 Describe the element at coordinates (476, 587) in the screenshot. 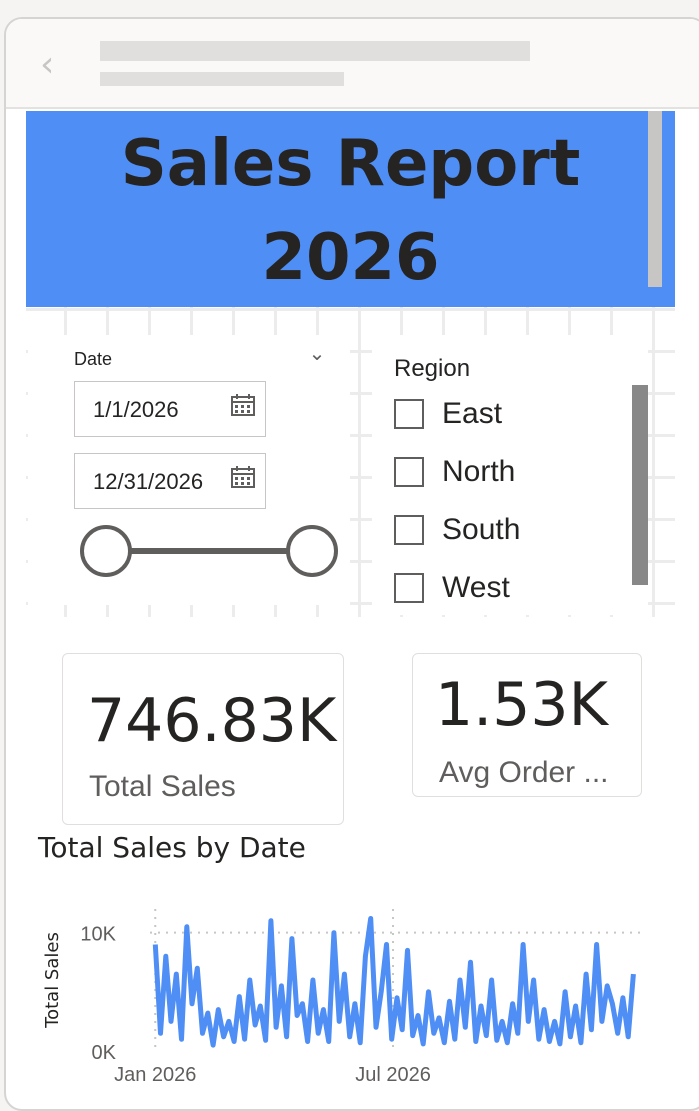

I see `region-label: West` at that location.